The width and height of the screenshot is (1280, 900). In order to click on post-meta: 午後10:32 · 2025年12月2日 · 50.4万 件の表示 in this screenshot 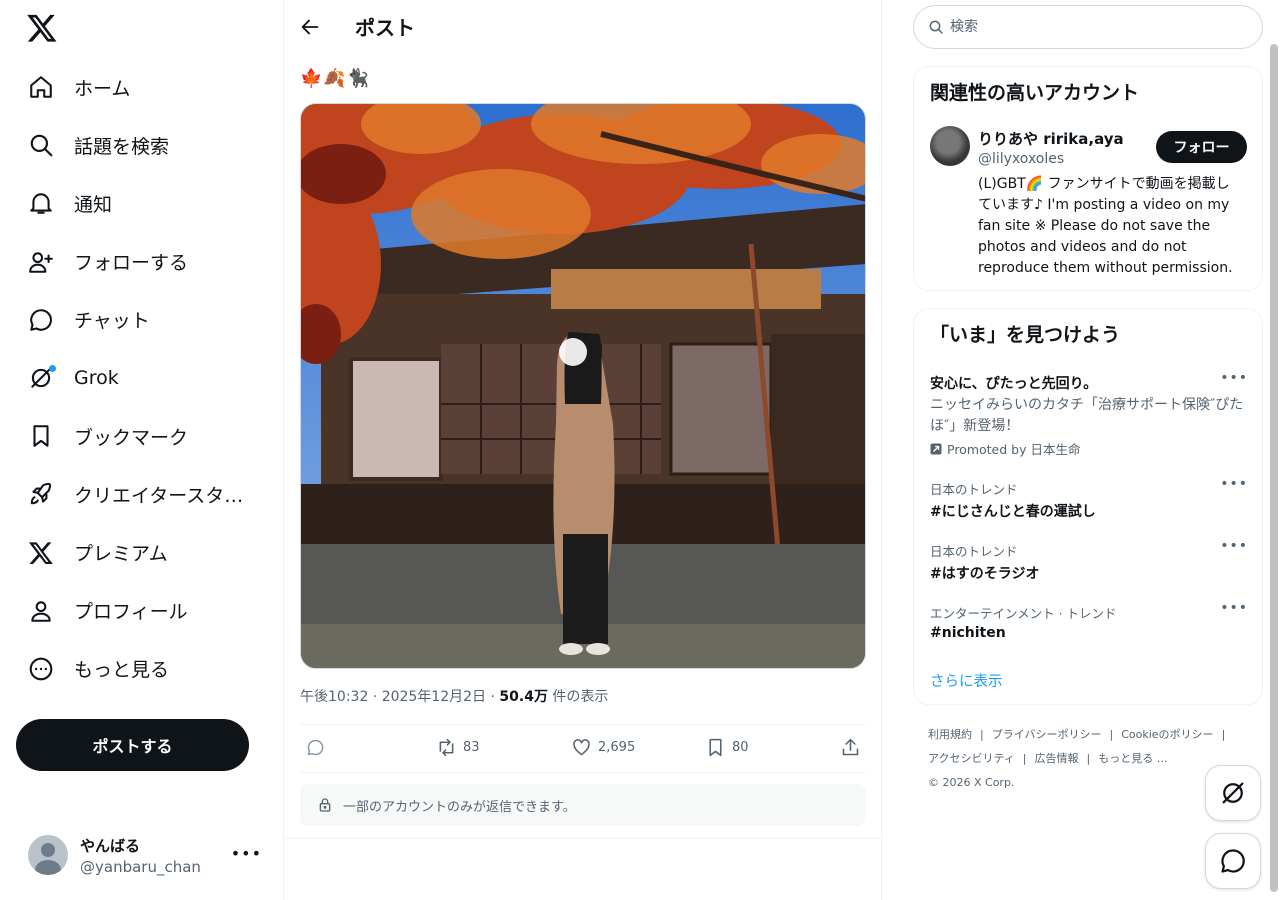, I will do `click(454, 696)`.